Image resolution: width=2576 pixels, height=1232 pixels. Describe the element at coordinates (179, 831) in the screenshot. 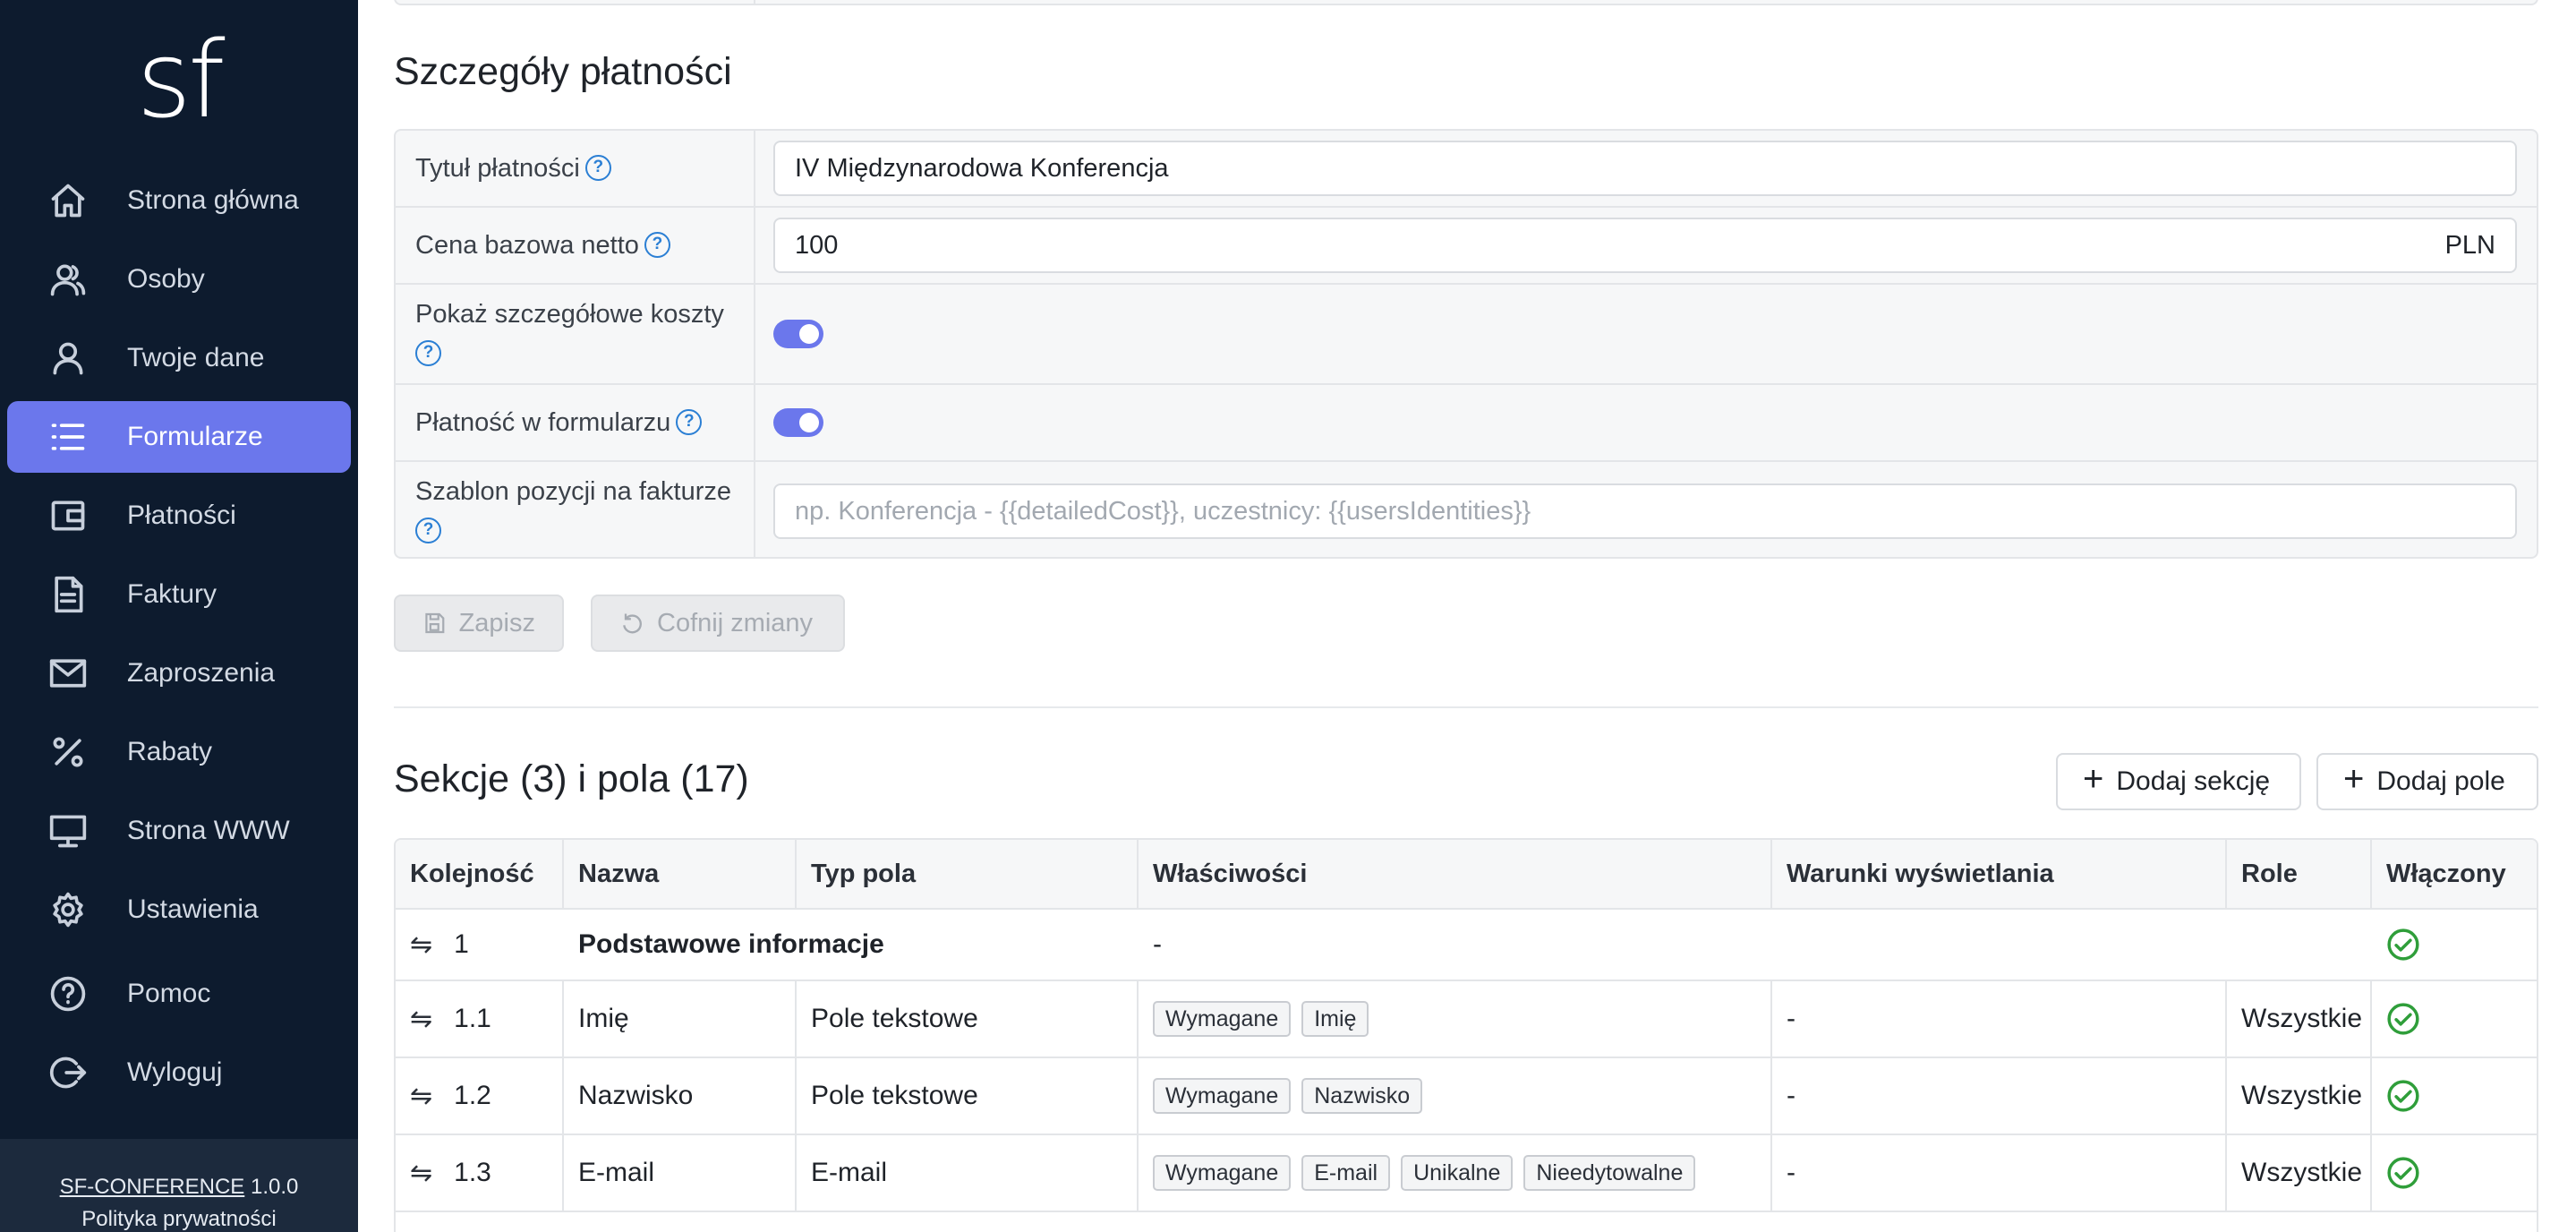

I see `sidebar-item-website: Strona WWW` at that location.